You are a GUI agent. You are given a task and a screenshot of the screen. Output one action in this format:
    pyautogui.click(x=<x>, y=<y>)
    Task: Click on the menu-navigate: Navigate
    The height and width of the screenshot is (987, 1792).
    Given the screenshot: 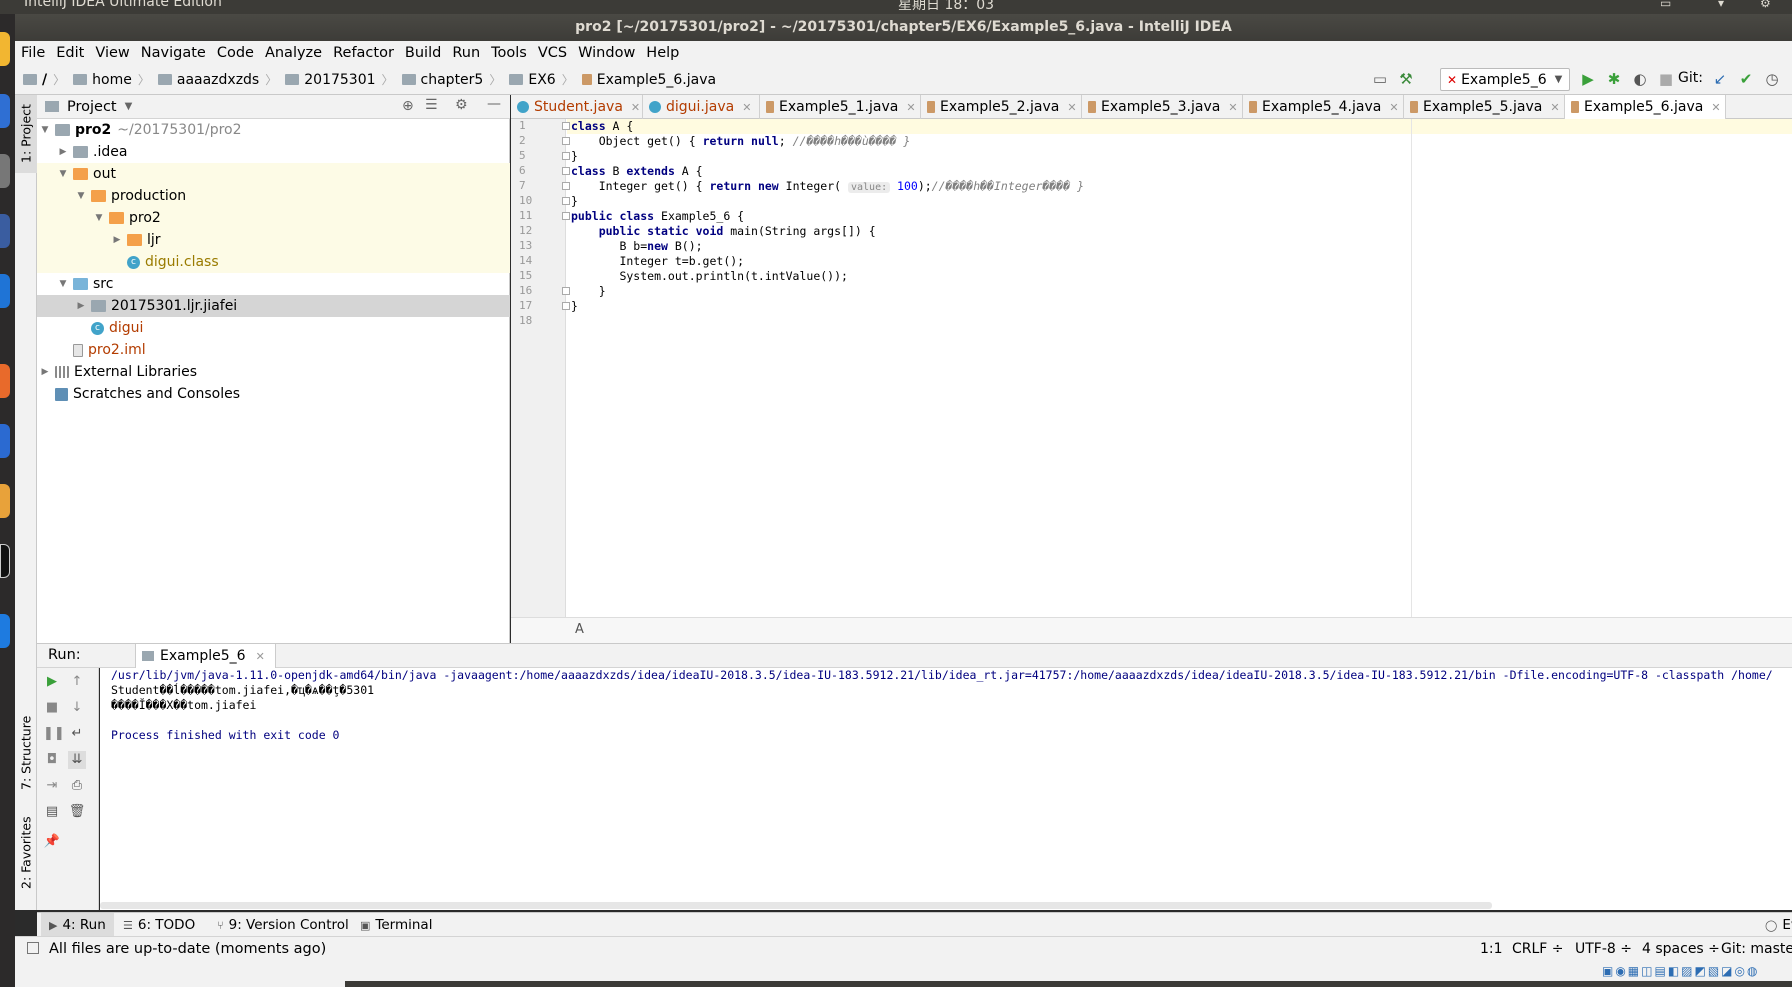 What is the action you would take?
    pyautogui.click(x=173, y=53)
    